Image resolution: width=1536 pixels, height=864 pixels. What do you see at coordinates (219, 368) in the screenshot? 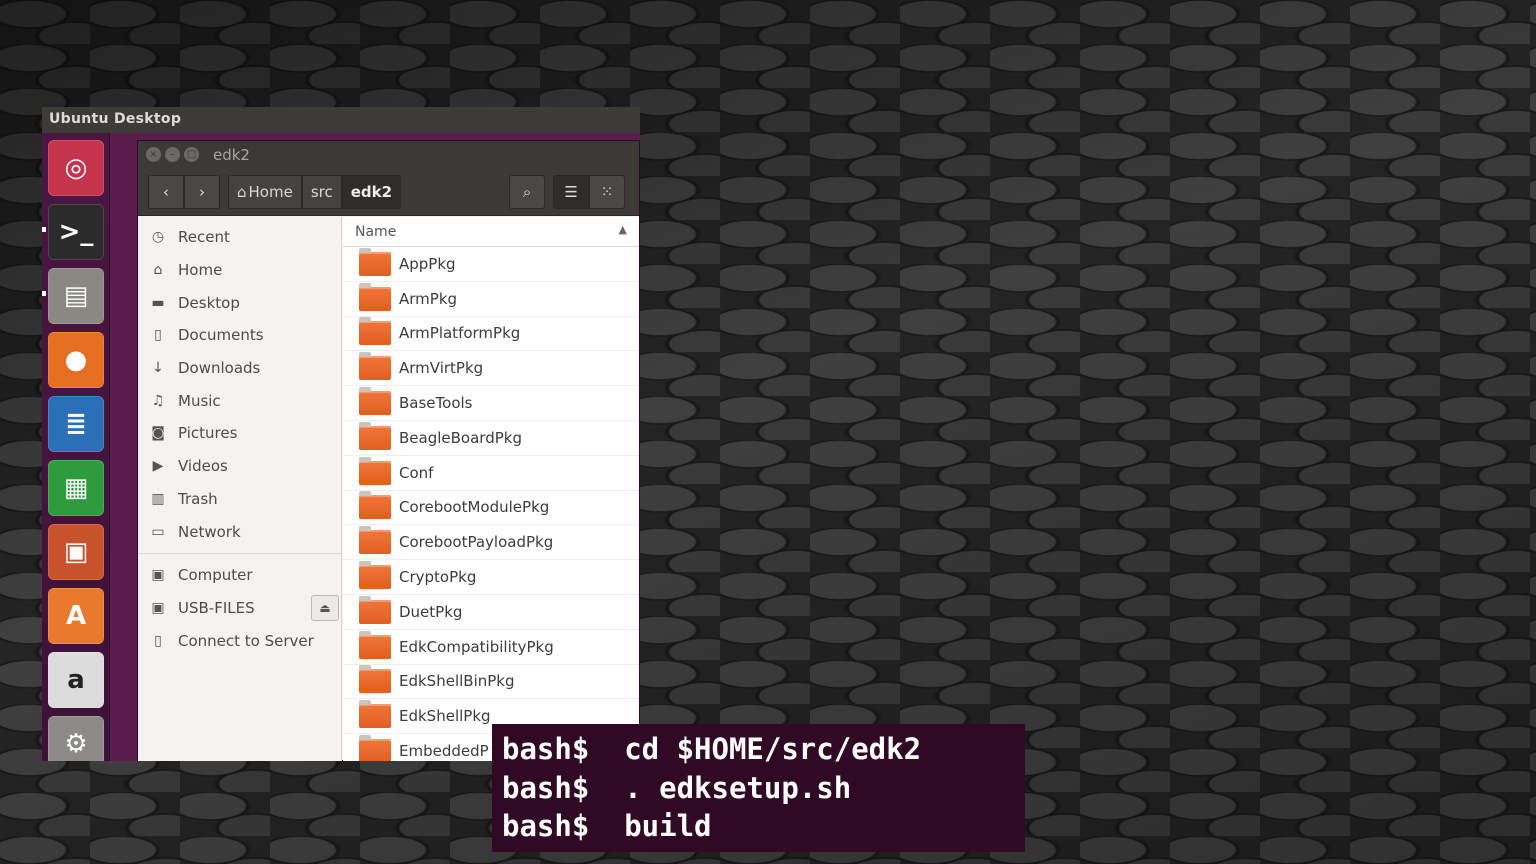
I see `sidebar-item-label: Downloads` at bounding box center [219, 368].